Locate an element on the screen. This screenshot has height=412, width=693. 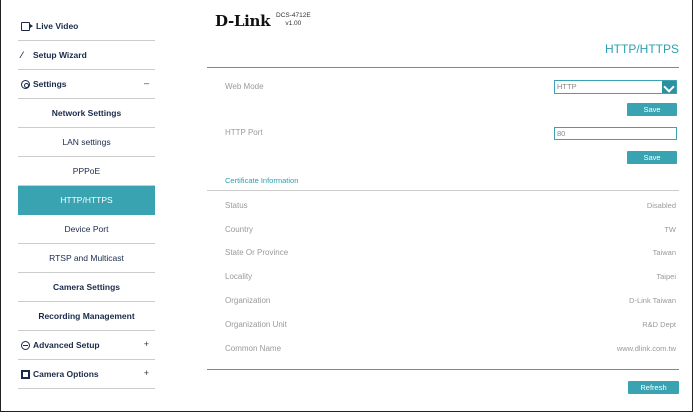
advanced-setup-icon is located at coordinates (25, 345).